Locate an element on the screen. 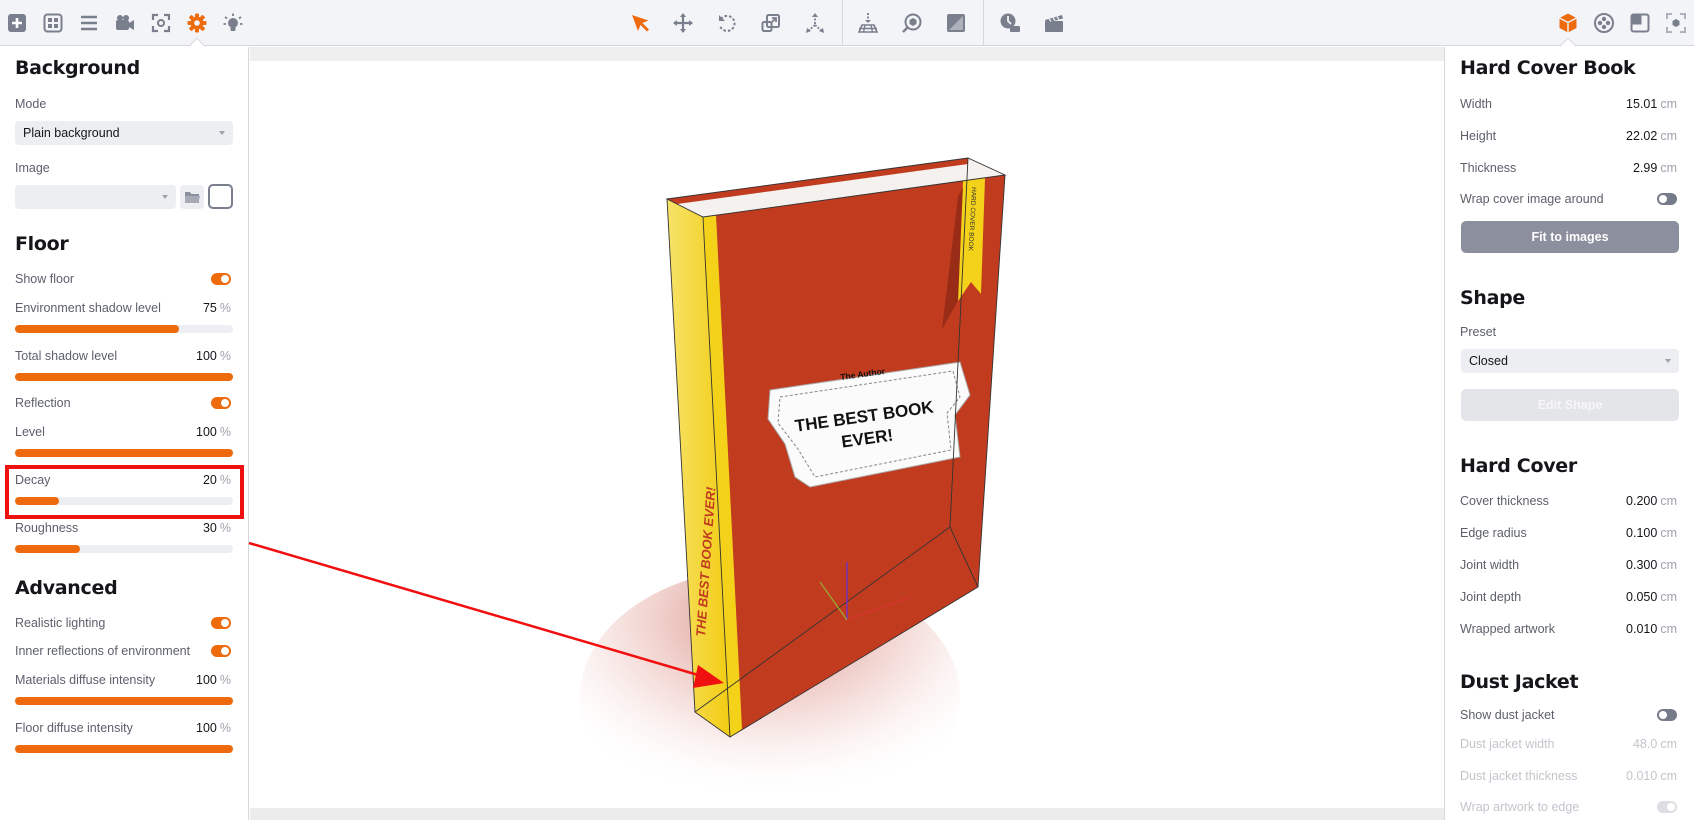  animation-timer-icon is located at coordinates (1010, 22).